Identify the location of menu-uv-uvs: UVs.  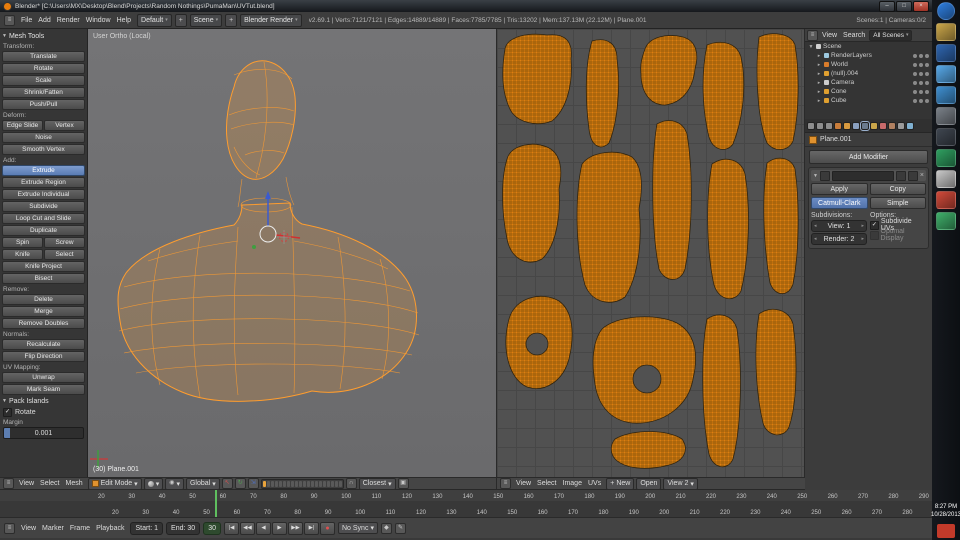
(594, 483).